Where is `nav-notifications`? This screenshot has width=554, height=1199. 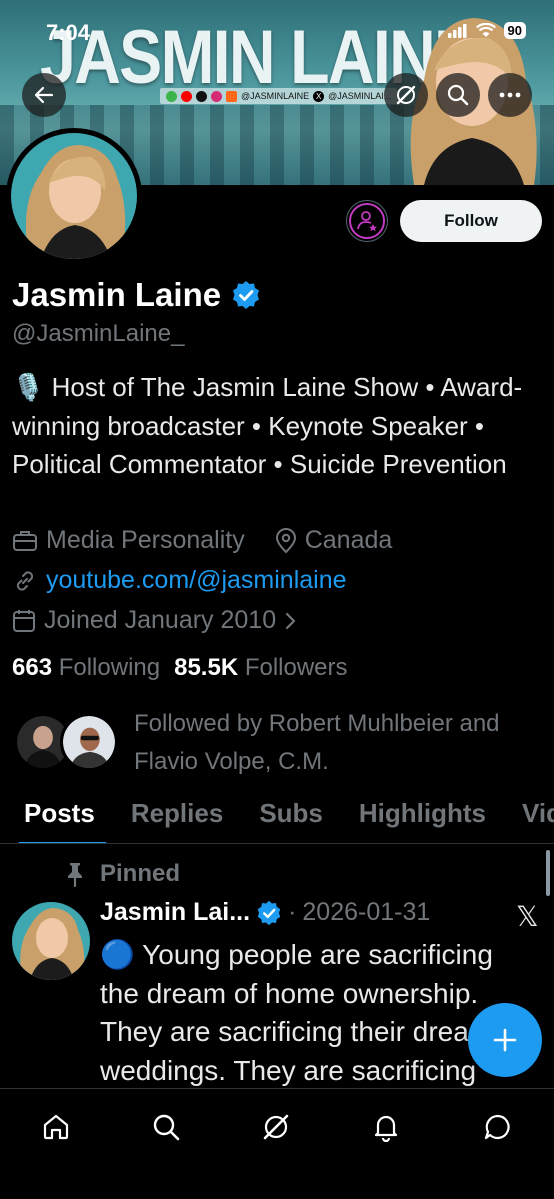
nav-notifications is located at coordinates (386, 1127).